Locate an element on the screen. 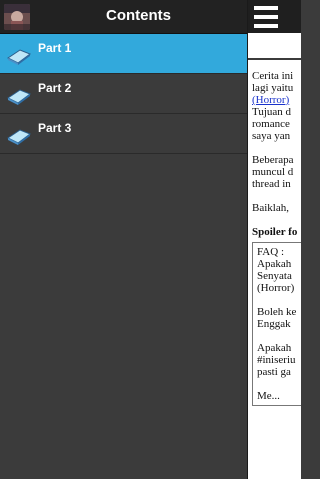 The width and height of the screenshot is (320, 479). article-line: thread in is located at coordinates (271, 184).